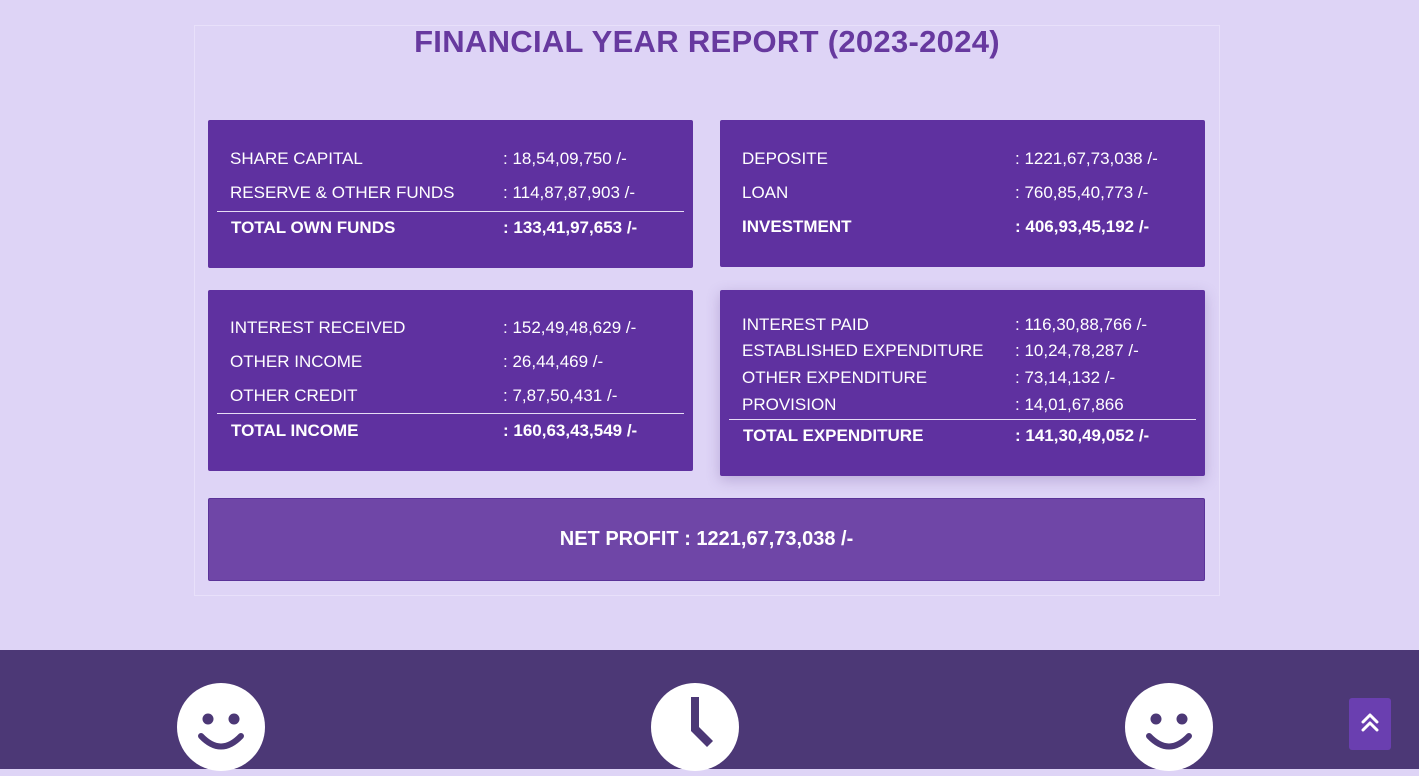 The image size is (1419, 776). I want to click on table-row: INTEREST RECEIVED : 152,49,48,629 /-, so click(456, 328).